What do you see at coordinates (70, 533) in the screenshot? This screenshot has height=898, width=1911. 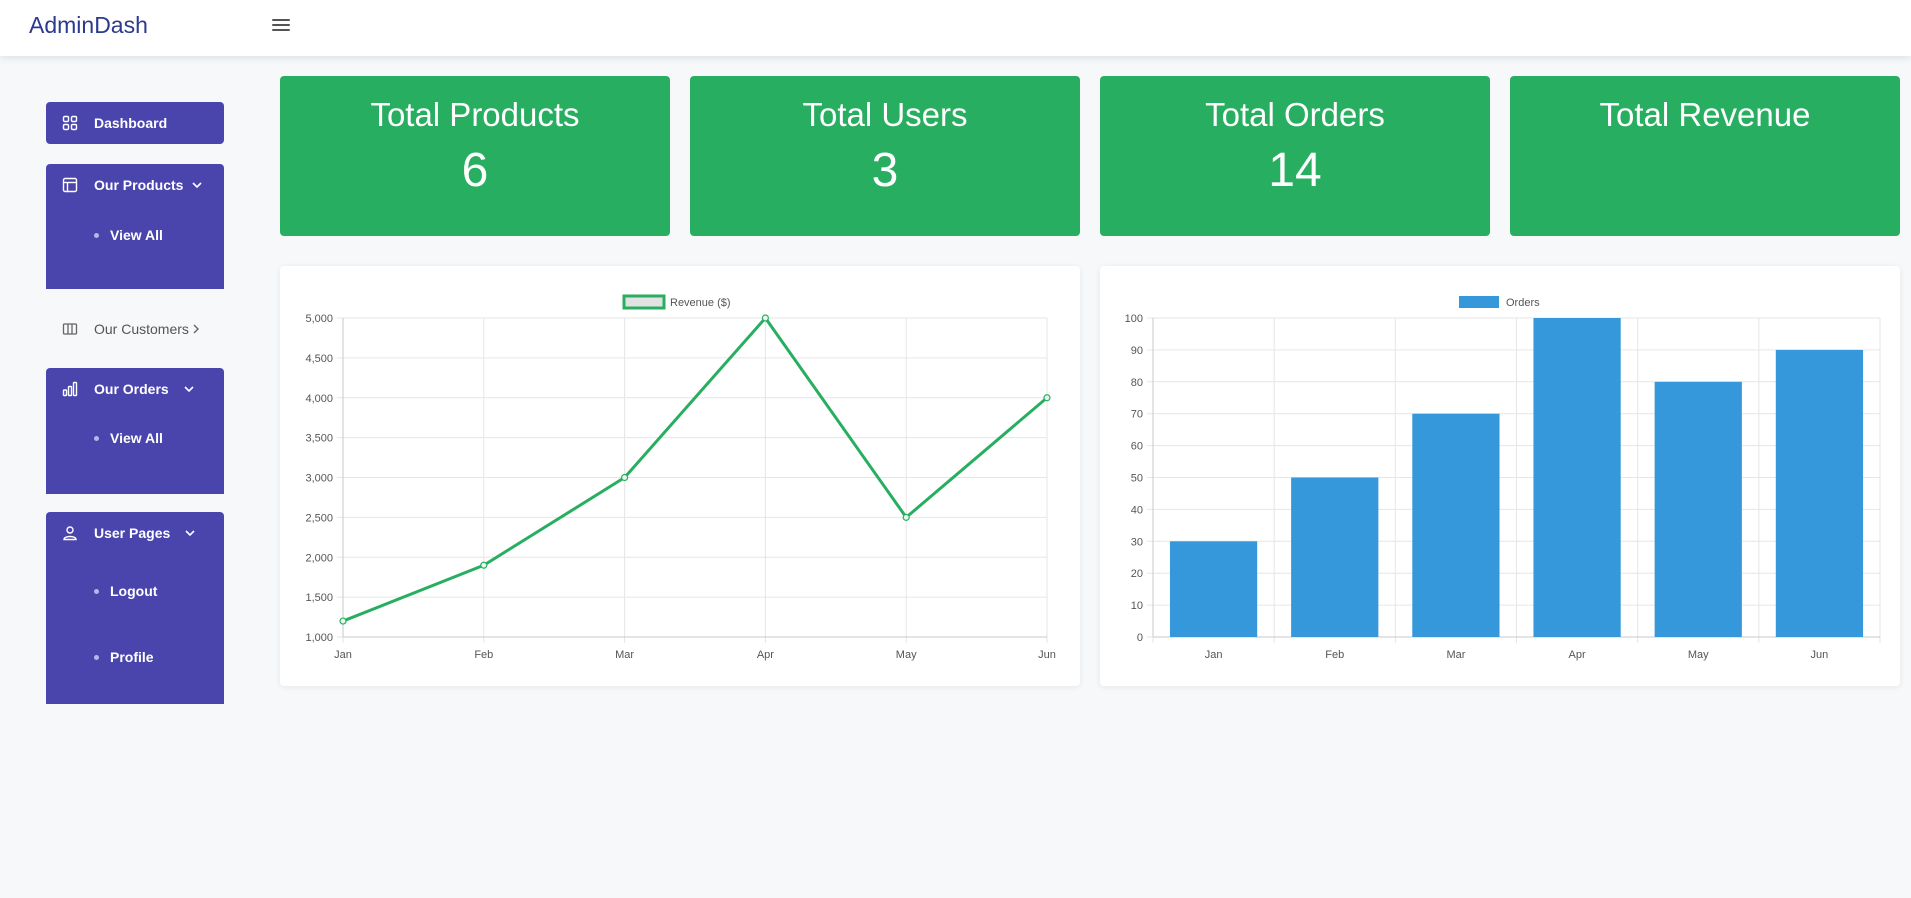 I see `user-icon` at bounding box center [70, 533].